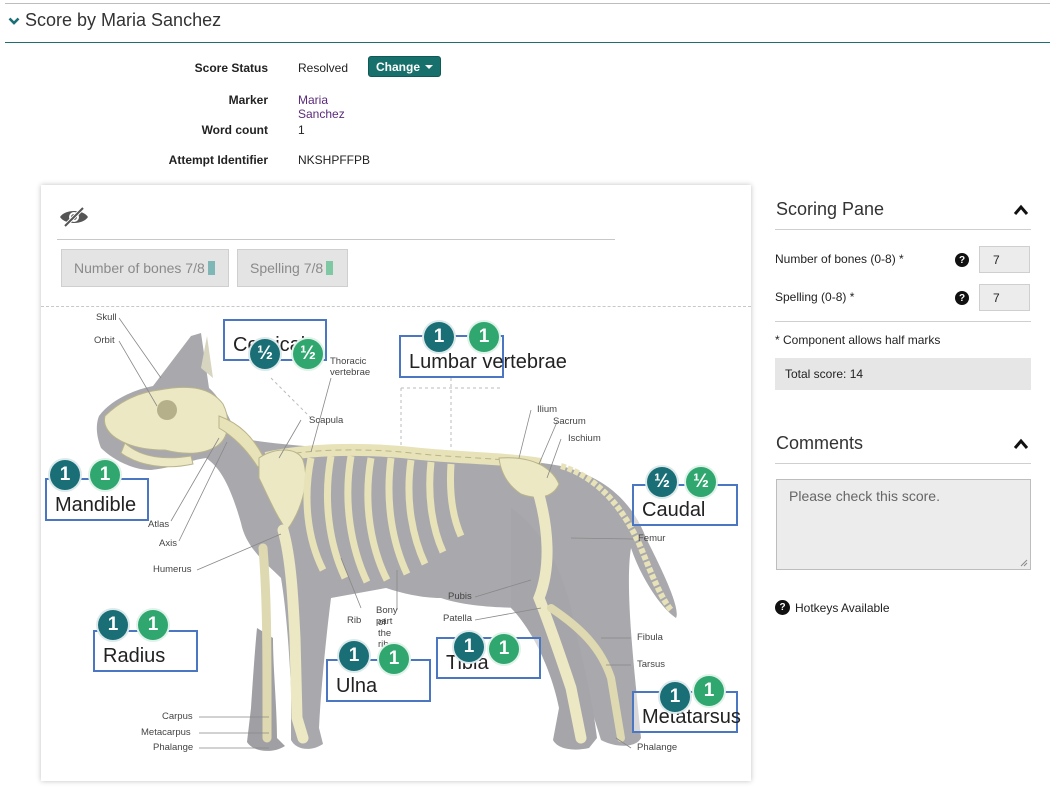  Describe the element at coordinates (691, 717) in the screenshot. I see `annotation-text: Metatarsus` at that location.